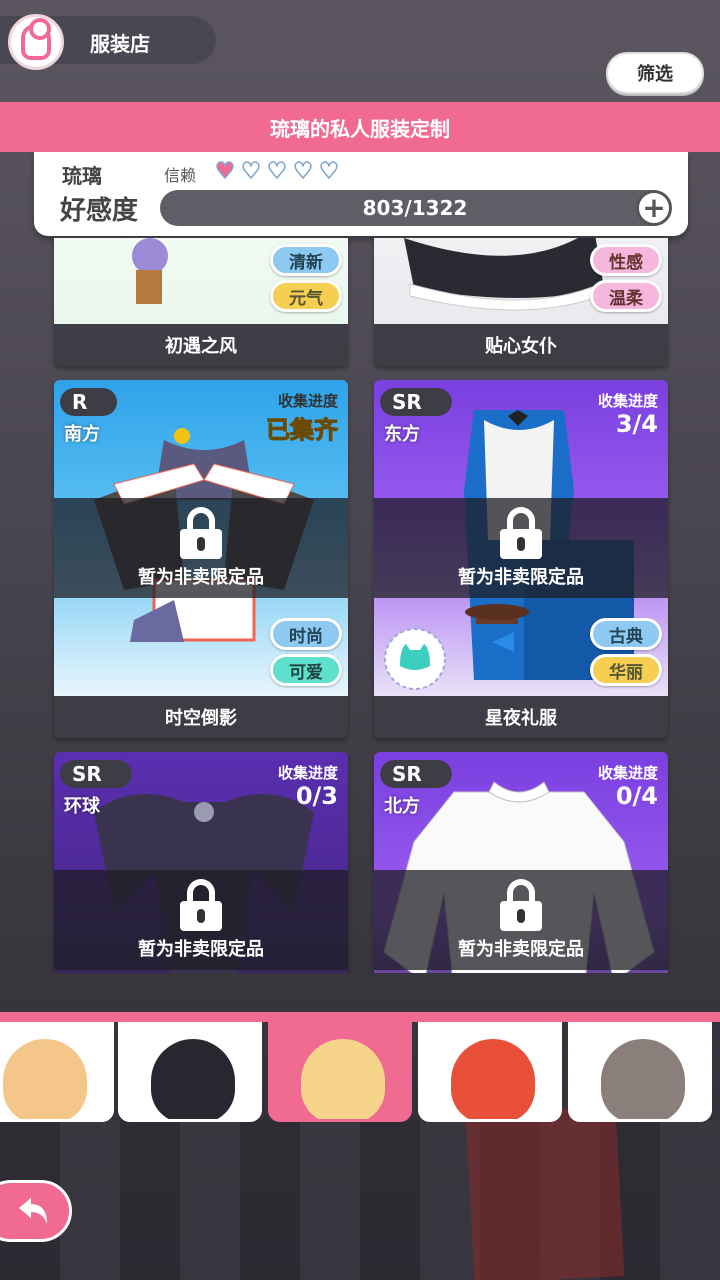  I want to click on outfit-card: SR 东方 收集进度 3/4 暂为非卖限定品 古典 华丽 星夜礼服, so click(521, 559).